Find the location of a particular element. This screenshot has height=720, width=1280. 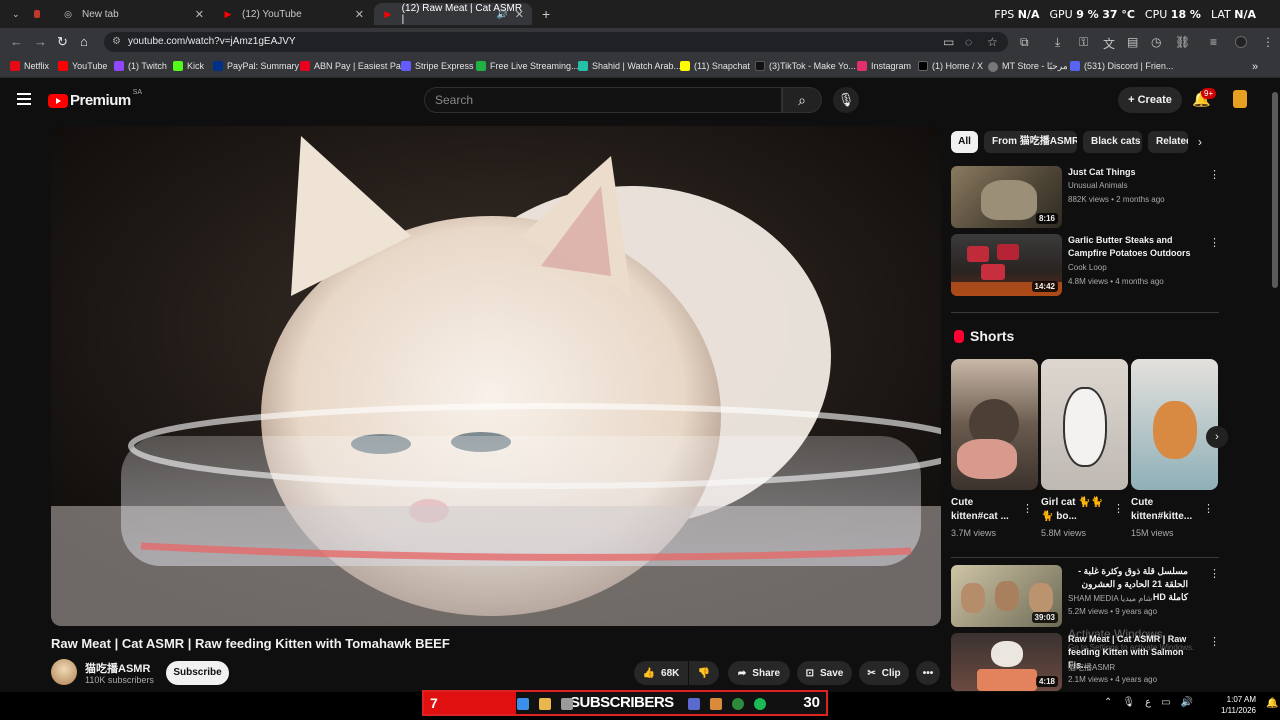

tab-search-button: ⌄ is located at coordinates (13, 14).